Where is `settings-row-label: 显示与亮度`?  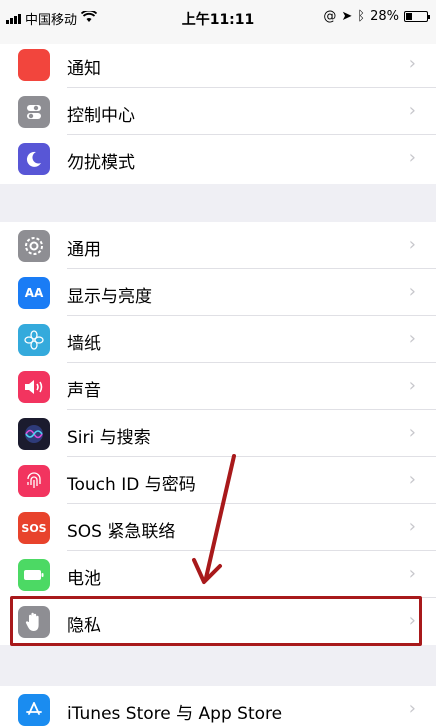
settings-row-label: 显示与亮度 is located at coordinates (109, 297).